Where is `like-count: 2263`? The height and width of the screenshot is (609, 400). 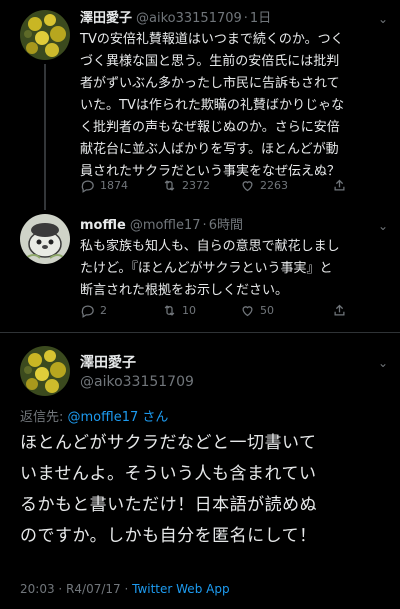
like-count: 2263 is located at coordinates (274, 185).